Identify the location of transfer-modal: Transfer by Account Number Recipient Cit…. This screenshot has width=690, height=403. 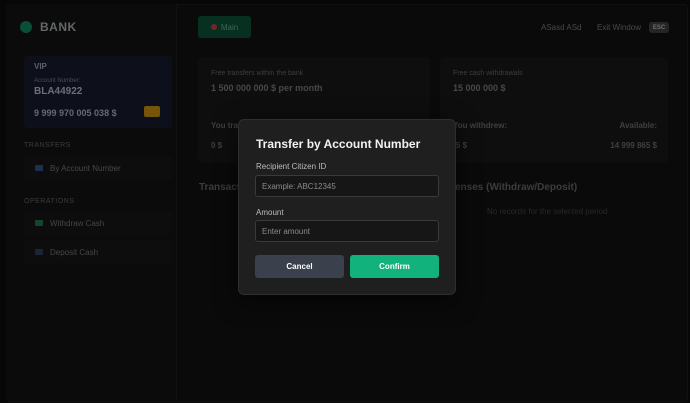
(347, 207).